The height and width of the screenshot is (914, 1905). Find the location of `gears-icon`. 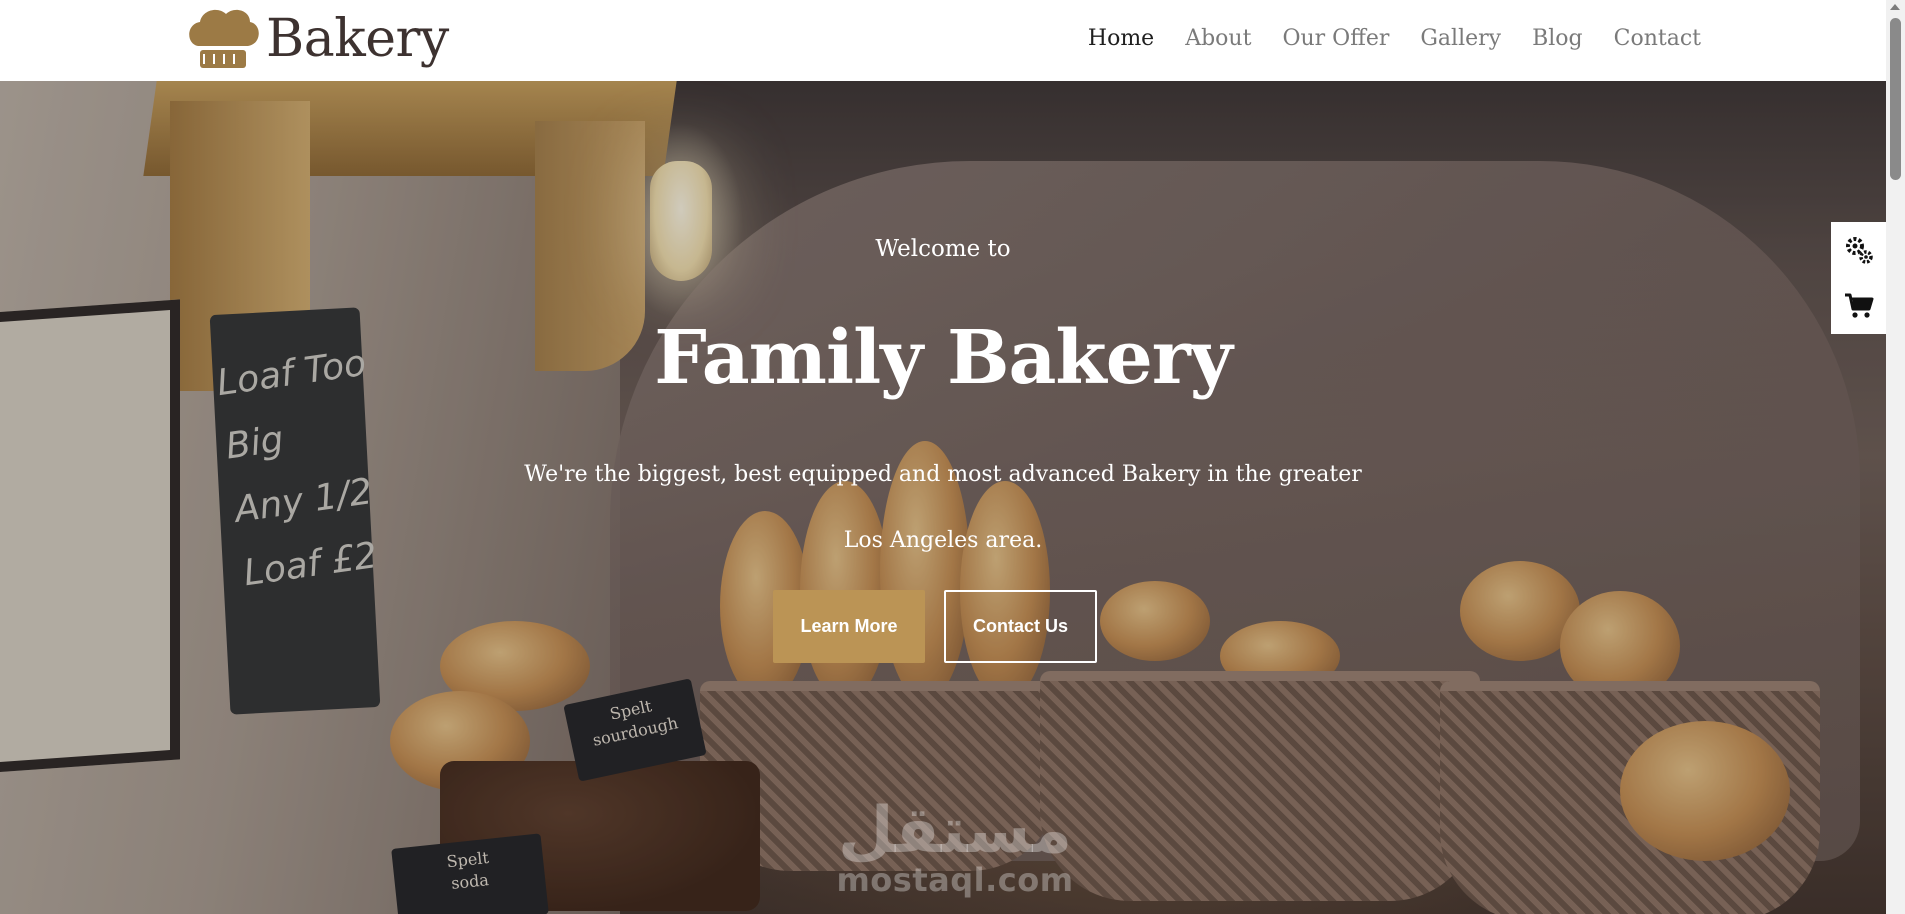

gears-icon is located at coordinates (1859, 250).